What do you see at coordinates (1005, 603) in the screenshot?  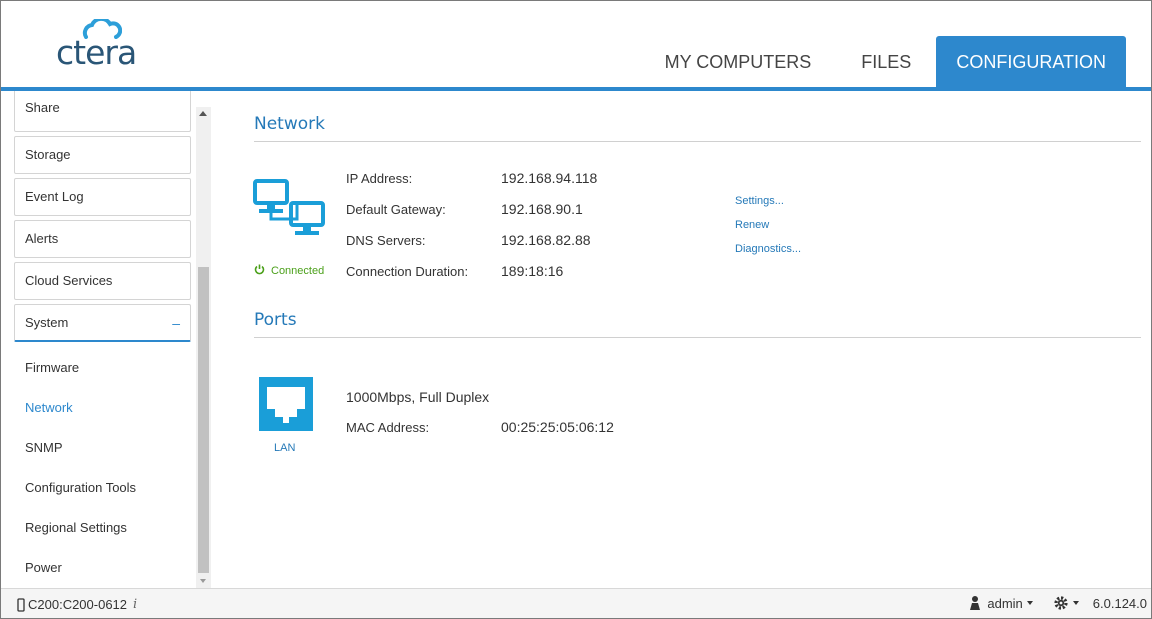 I see `user-name: admin` at bounding box center [1005, 603].